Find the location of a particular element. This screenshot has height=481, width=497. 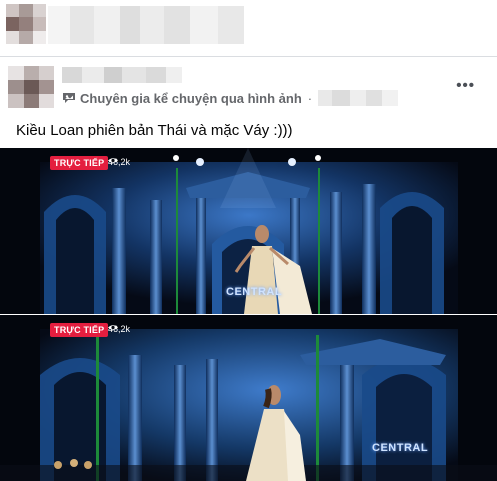

group-badge-label: Chuyên gia kể chuyện qua hình ảnh is located at coordinates (191, 98).